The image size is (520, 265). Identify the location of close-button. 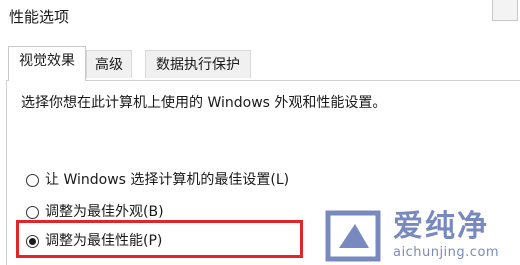
(505, 10).